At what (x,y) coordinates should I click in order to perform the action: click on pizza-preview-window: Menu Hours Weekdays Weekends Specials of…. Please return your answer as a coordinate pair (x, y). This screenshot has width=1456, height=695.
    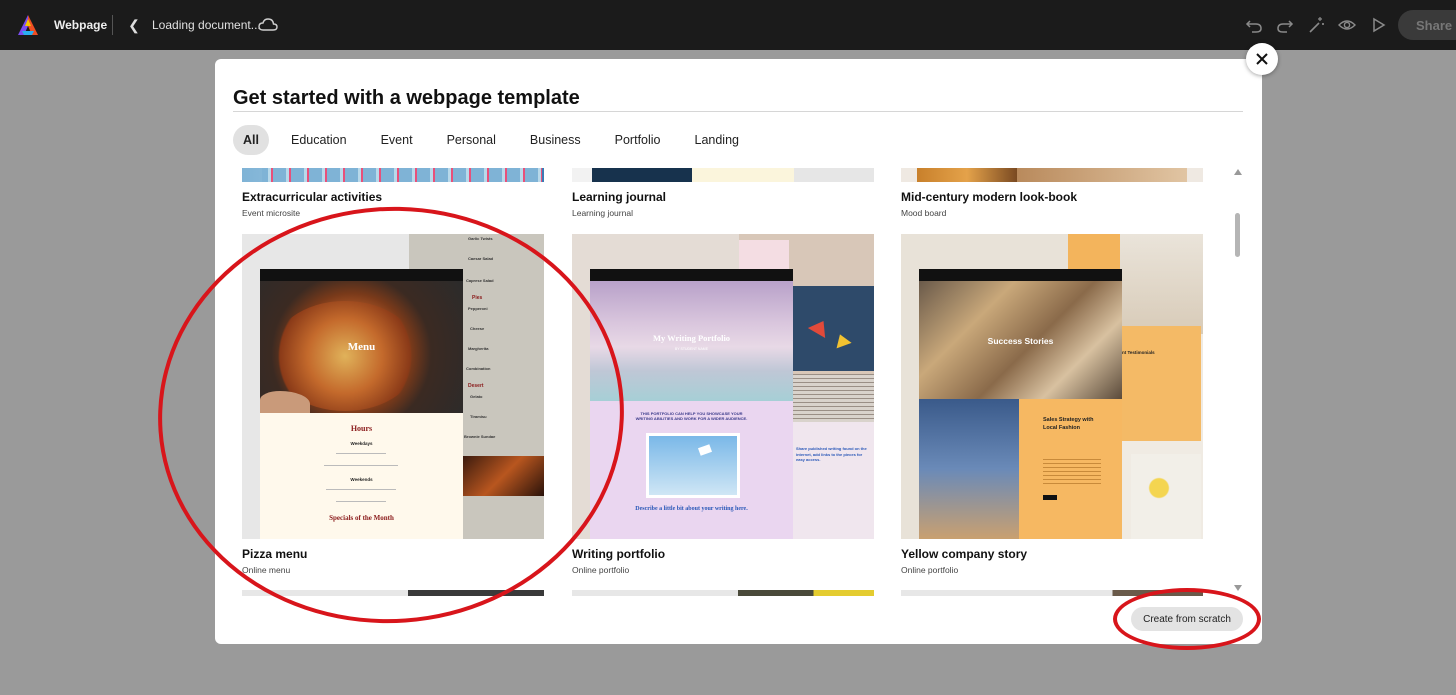
    Looking at the image, I should click on (361, 404).